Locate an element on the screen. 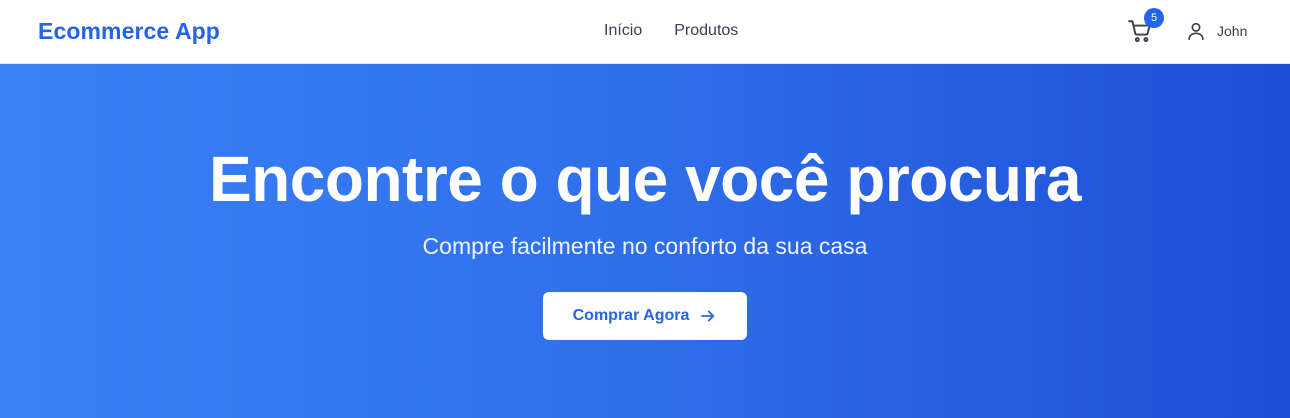  nav-link-inicio: Início is located at coordinates (623, 31).